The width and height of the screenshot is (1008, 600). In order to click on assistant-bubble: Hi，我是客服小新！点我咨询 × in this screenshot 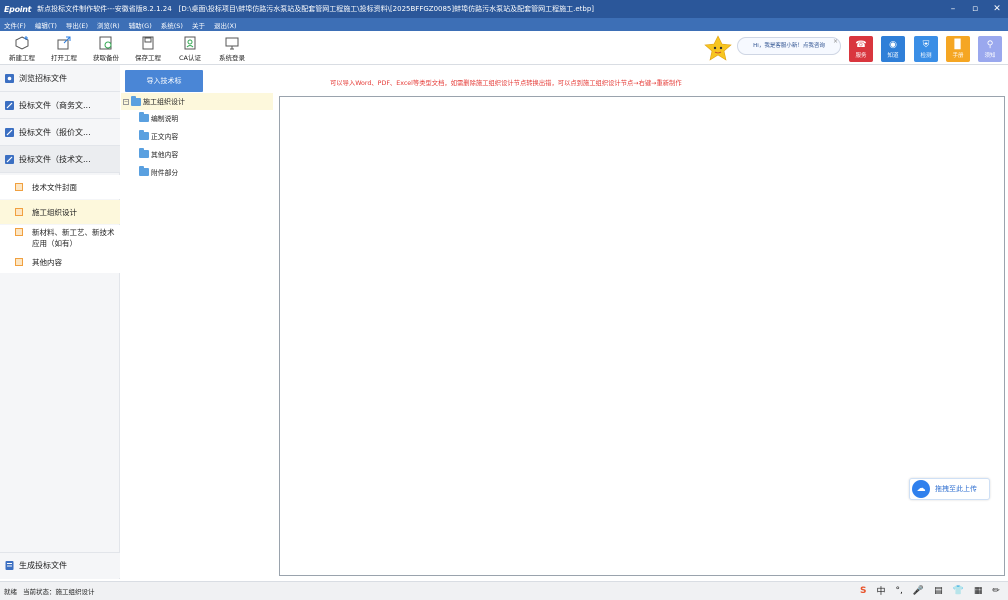, I will do `click(789, 46)`.